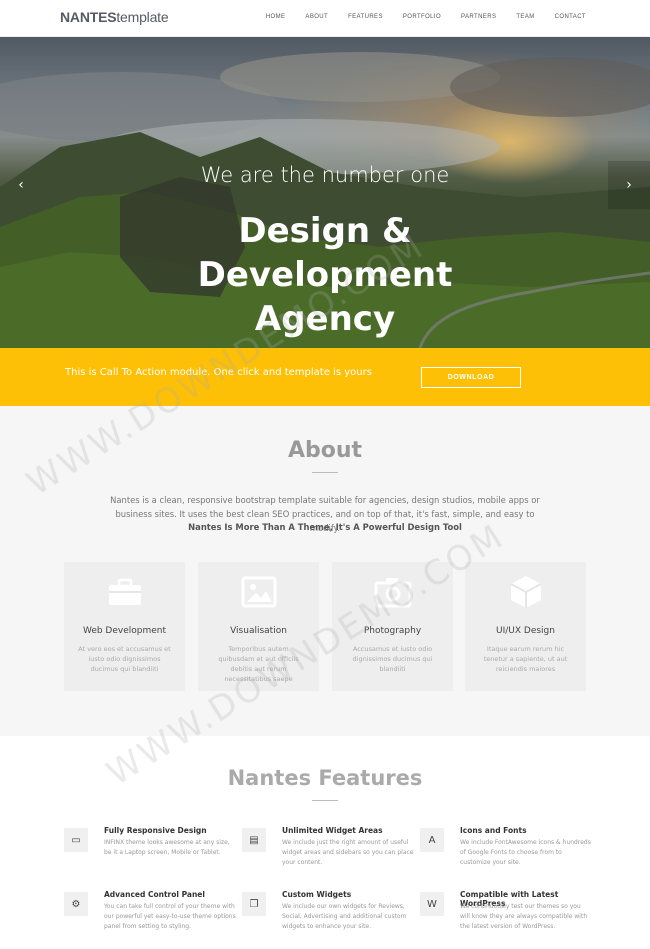  I want to click on hero-subtitle: We are the number one, so click(325, 175).